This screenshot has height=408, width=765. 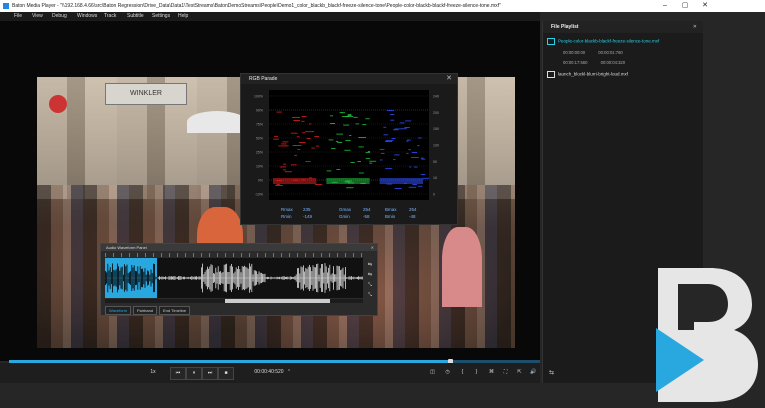 What do you see at coordinates (87, 16) in the screenshot?
I see `menu-windows: Windows` at bounding box center [87, 16].